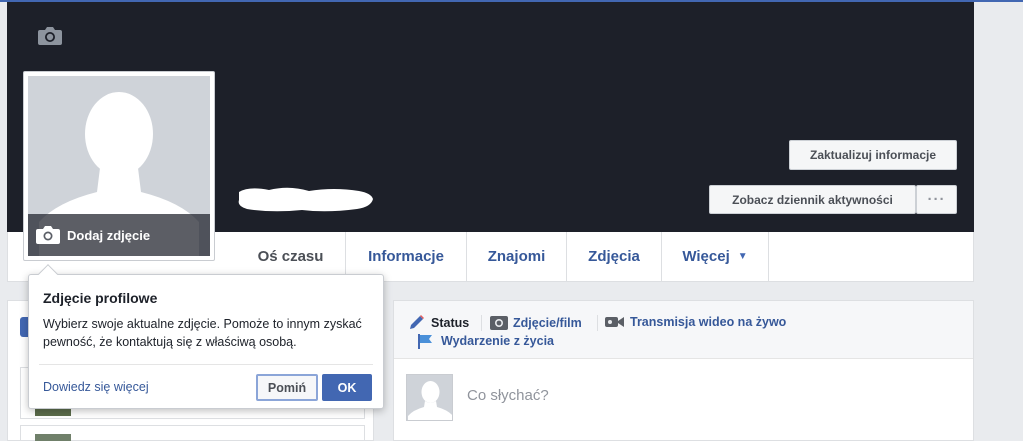 Image resolution: width=1023 pixels, height=441 pixels. Describe the element at coordinates (425, 341) in the screenshot. I see `flag-icon` at that location.